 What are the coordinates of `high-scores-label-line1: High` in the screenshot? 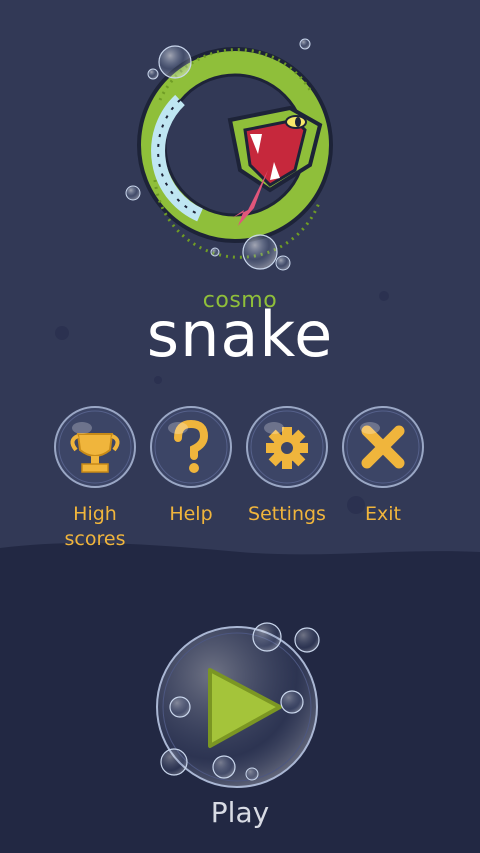 It's located at (95, 514).